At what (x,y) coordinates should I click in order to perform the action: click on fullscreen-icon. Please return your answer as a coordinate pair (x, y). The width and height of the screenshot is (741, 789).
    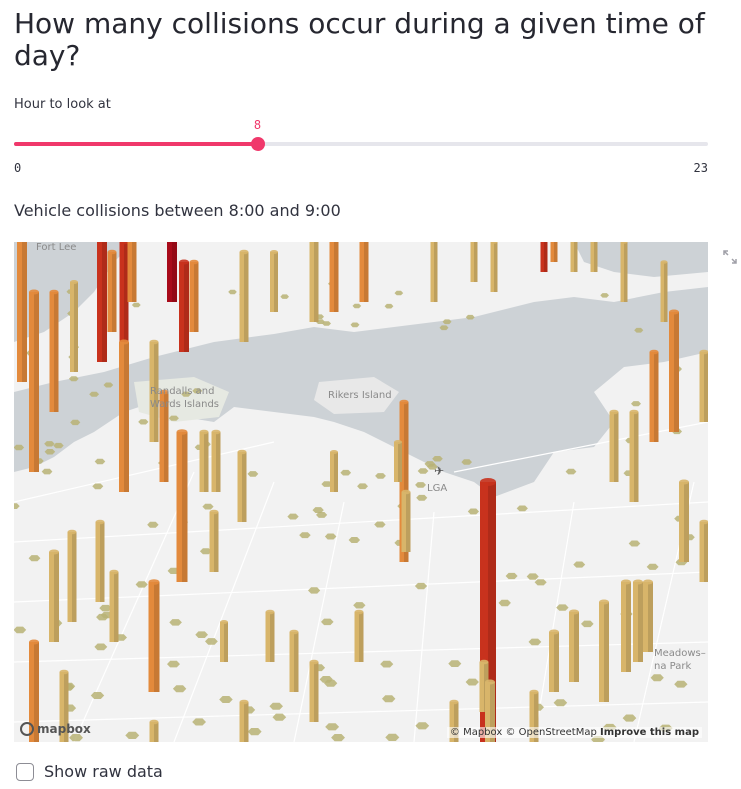
    Looking at the image, I should click on (730, 257).